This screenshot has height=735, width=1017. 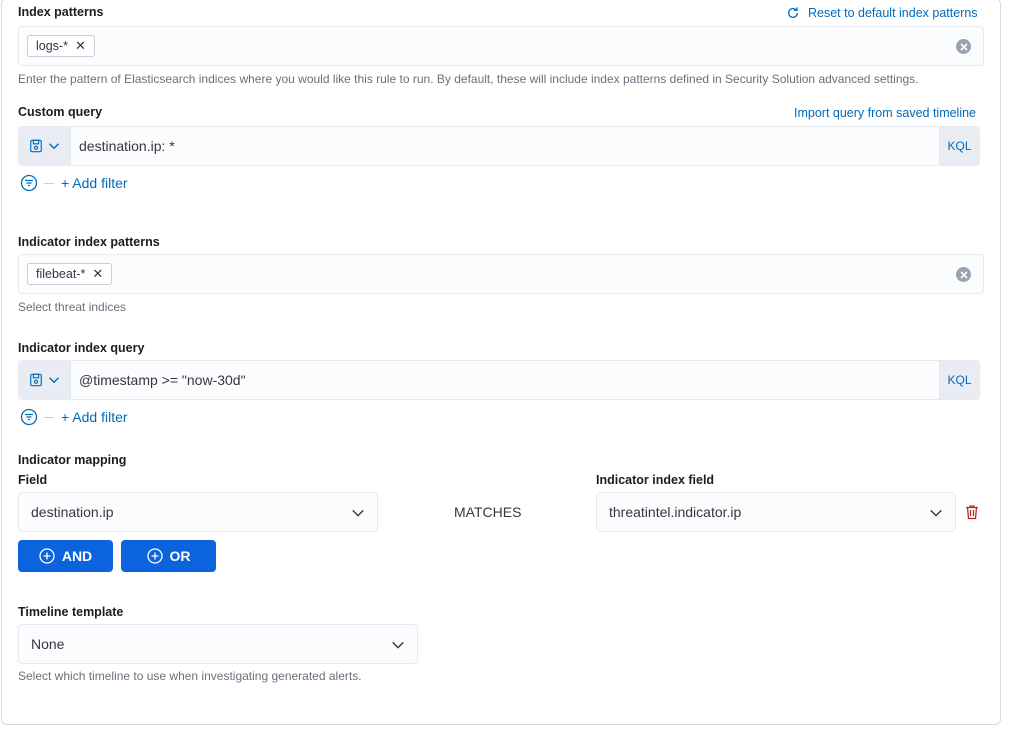 What do you see at coordinates (52, 46) in the screenshot?
I see `index-pattern-badge-label: logs-*` at bounding box center [52, 46].